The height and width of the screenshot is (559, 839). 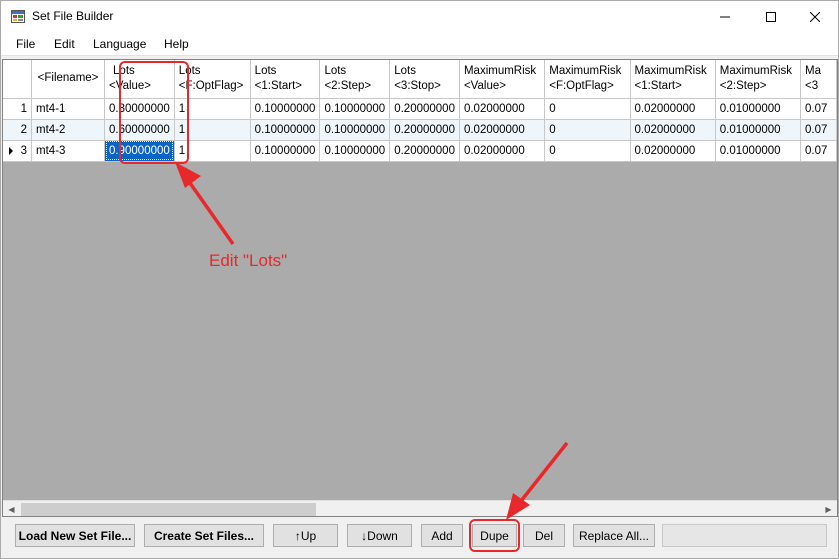 I want to click on lots-column-highlight, so click(x=154, y=112).